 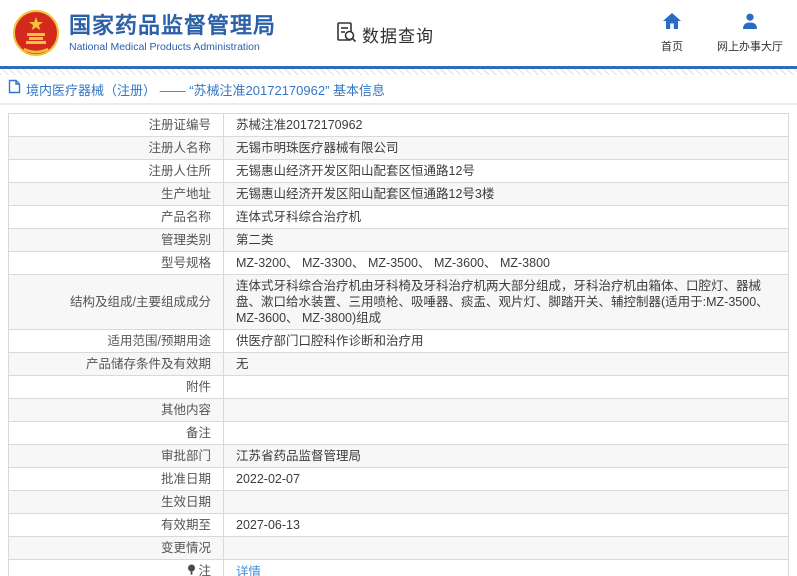 I want to click on row-label: 审批部门, so click(x=116, y=456).